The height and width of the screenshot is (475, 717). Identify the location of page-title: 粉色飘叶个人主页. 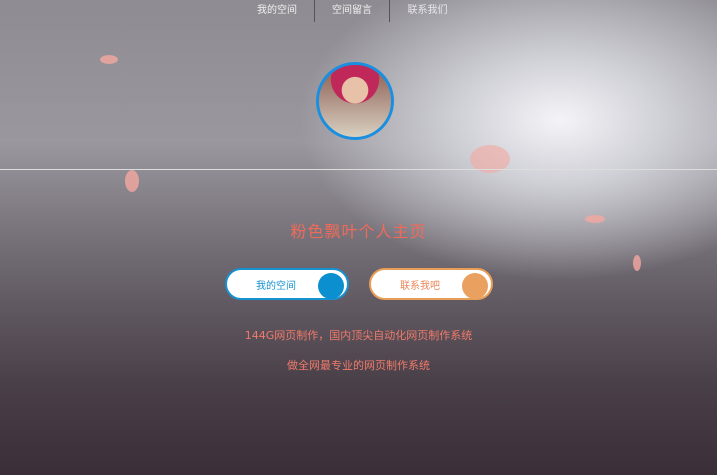
(358, 231).